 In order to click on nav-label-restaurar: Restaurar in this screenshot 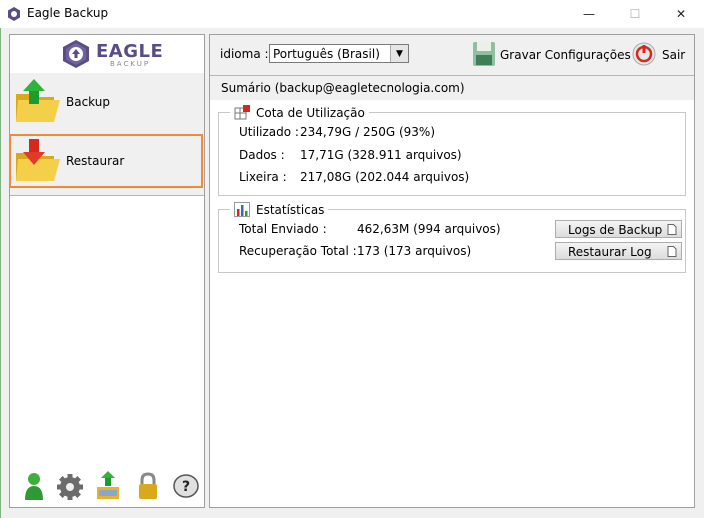, I will do `click(95, 161)`.